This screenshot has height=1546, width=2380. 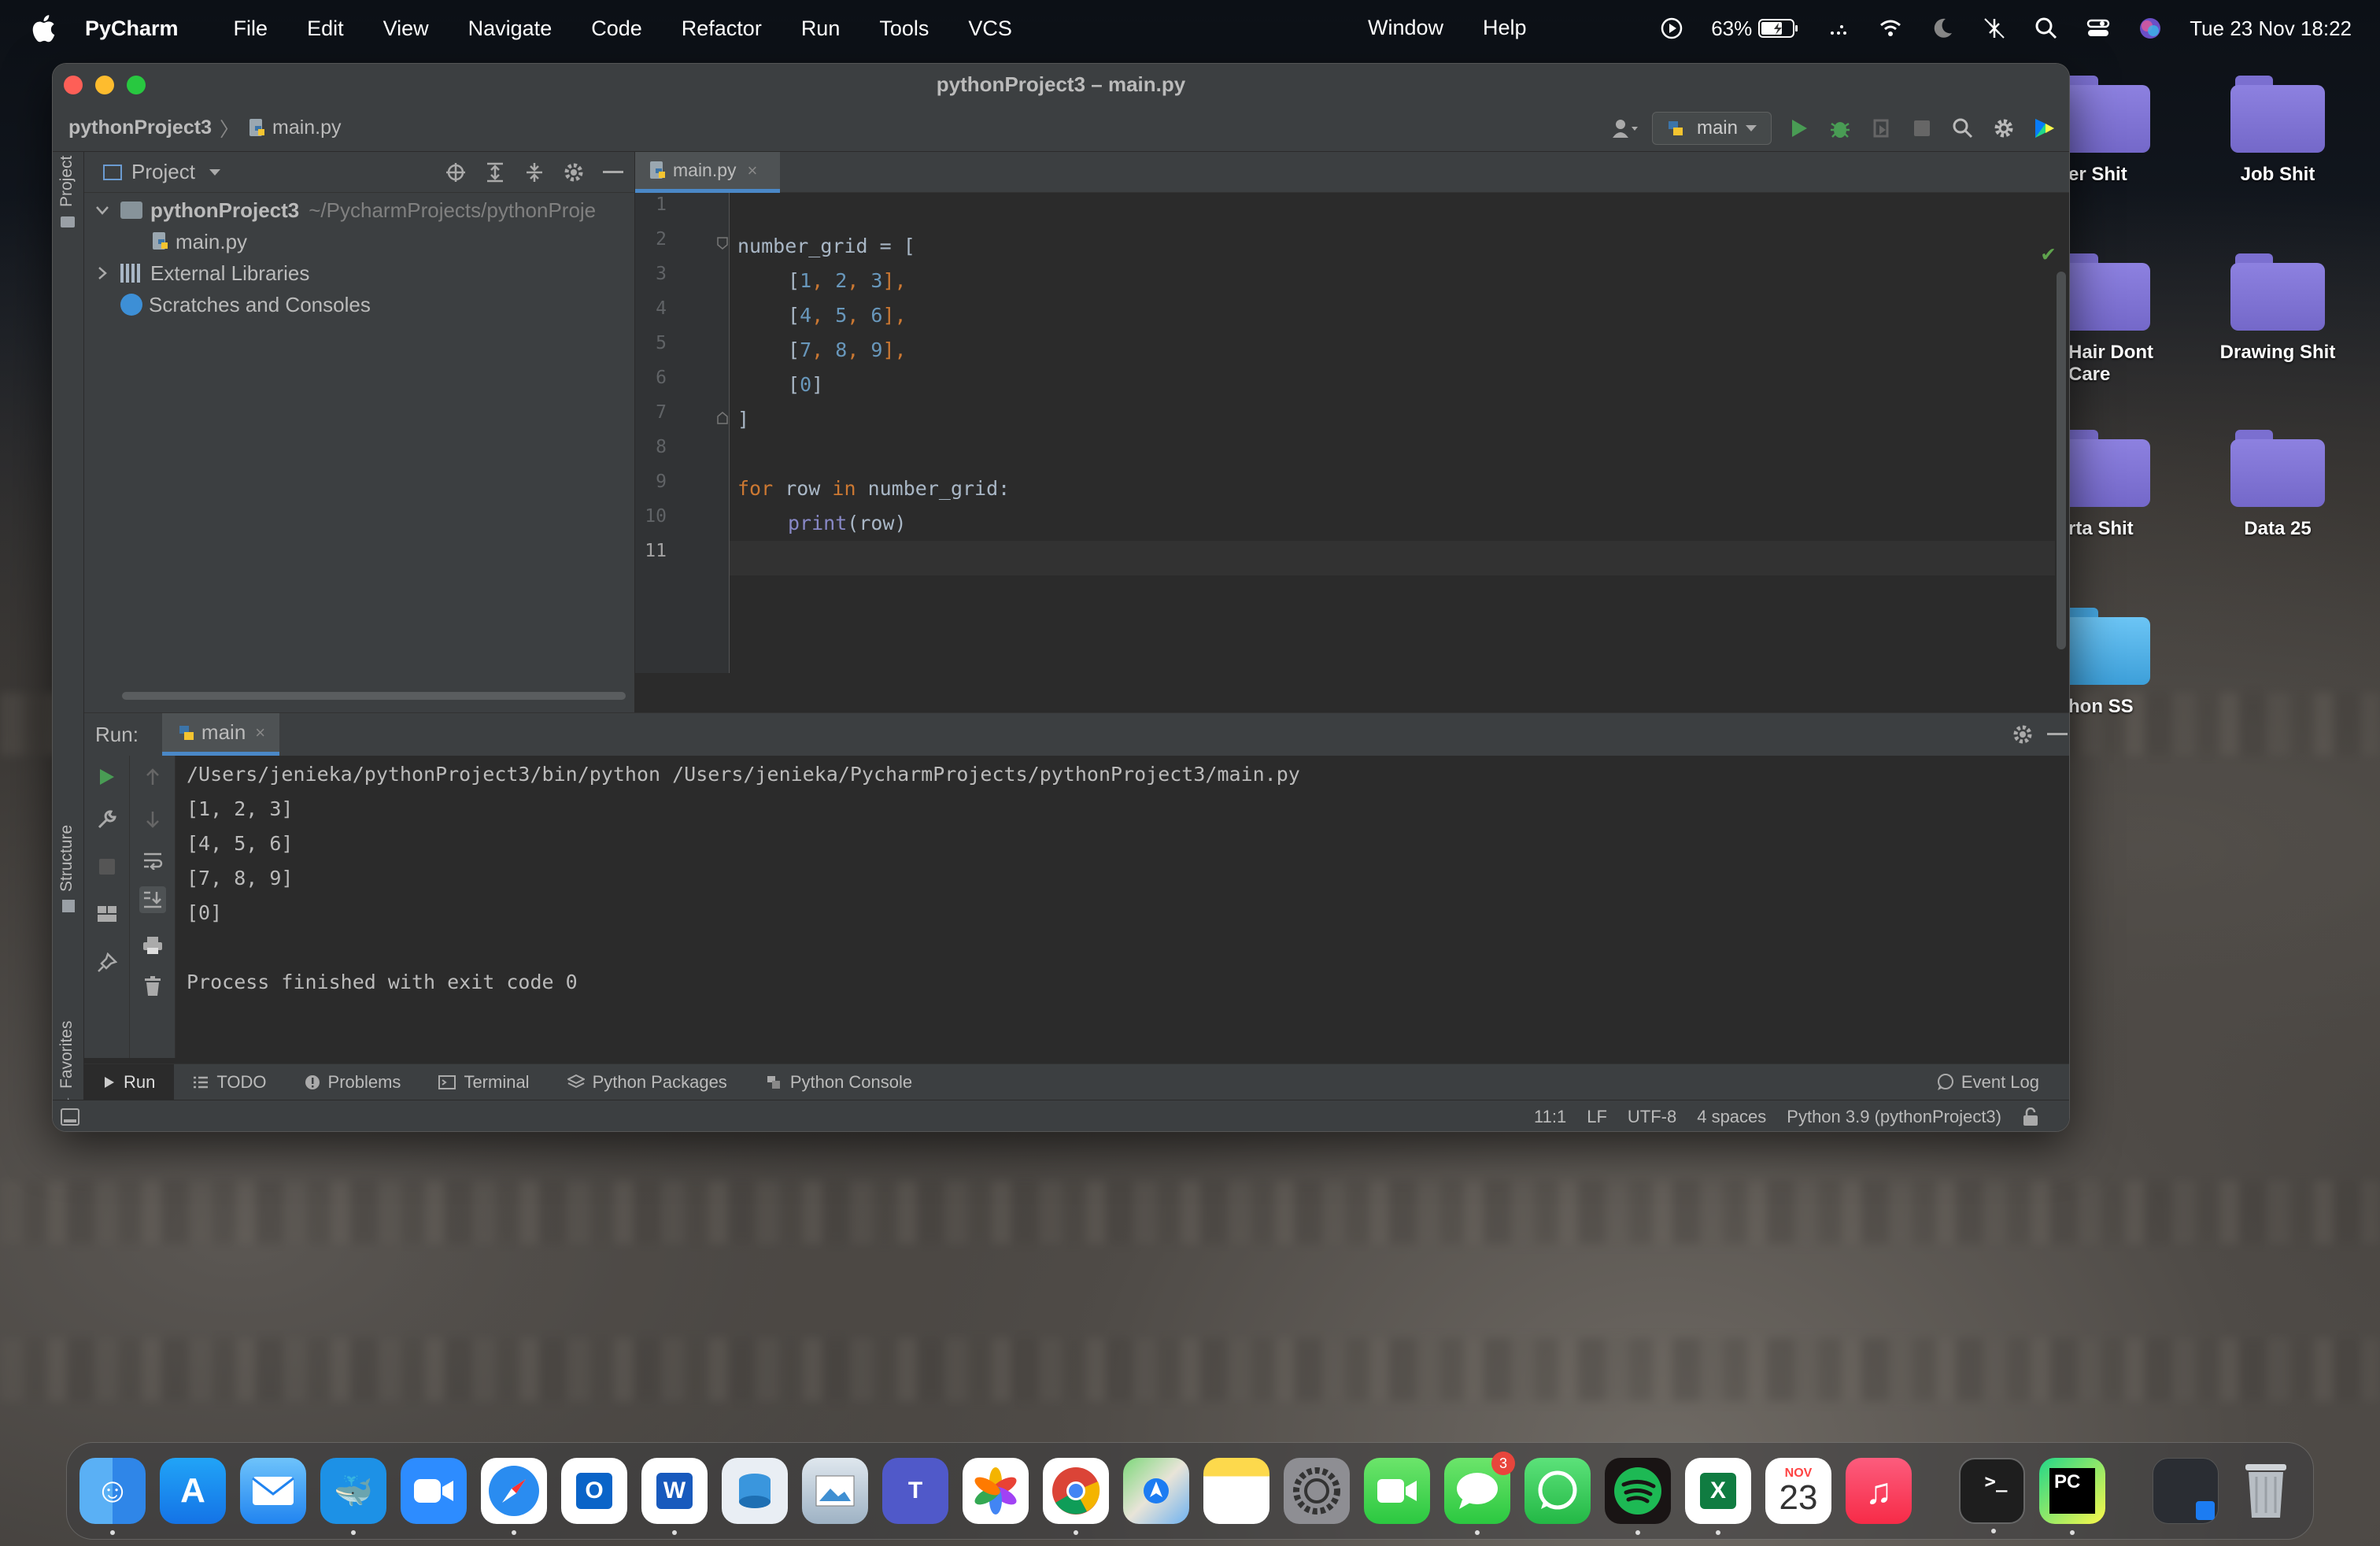 I want to click on structure-tool-tab: Structure, so click(x=66, y=859).